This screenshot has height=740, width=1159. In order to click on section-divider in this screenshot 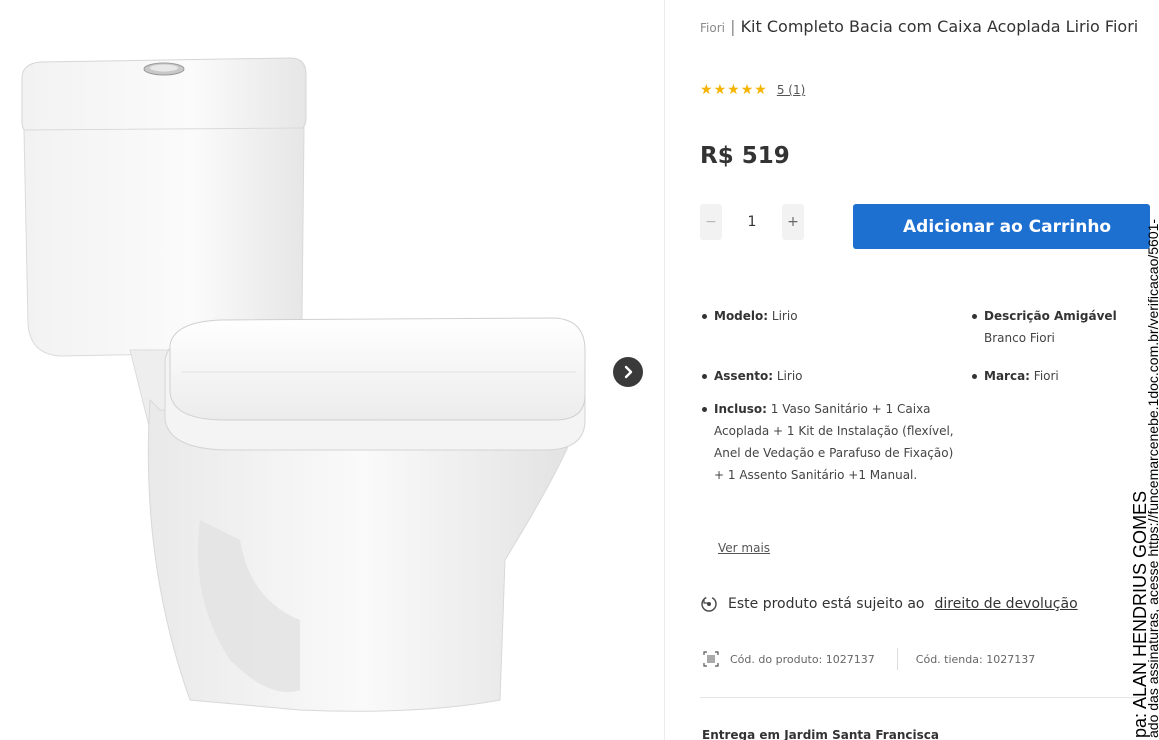, I will do `click(920, 697)`.